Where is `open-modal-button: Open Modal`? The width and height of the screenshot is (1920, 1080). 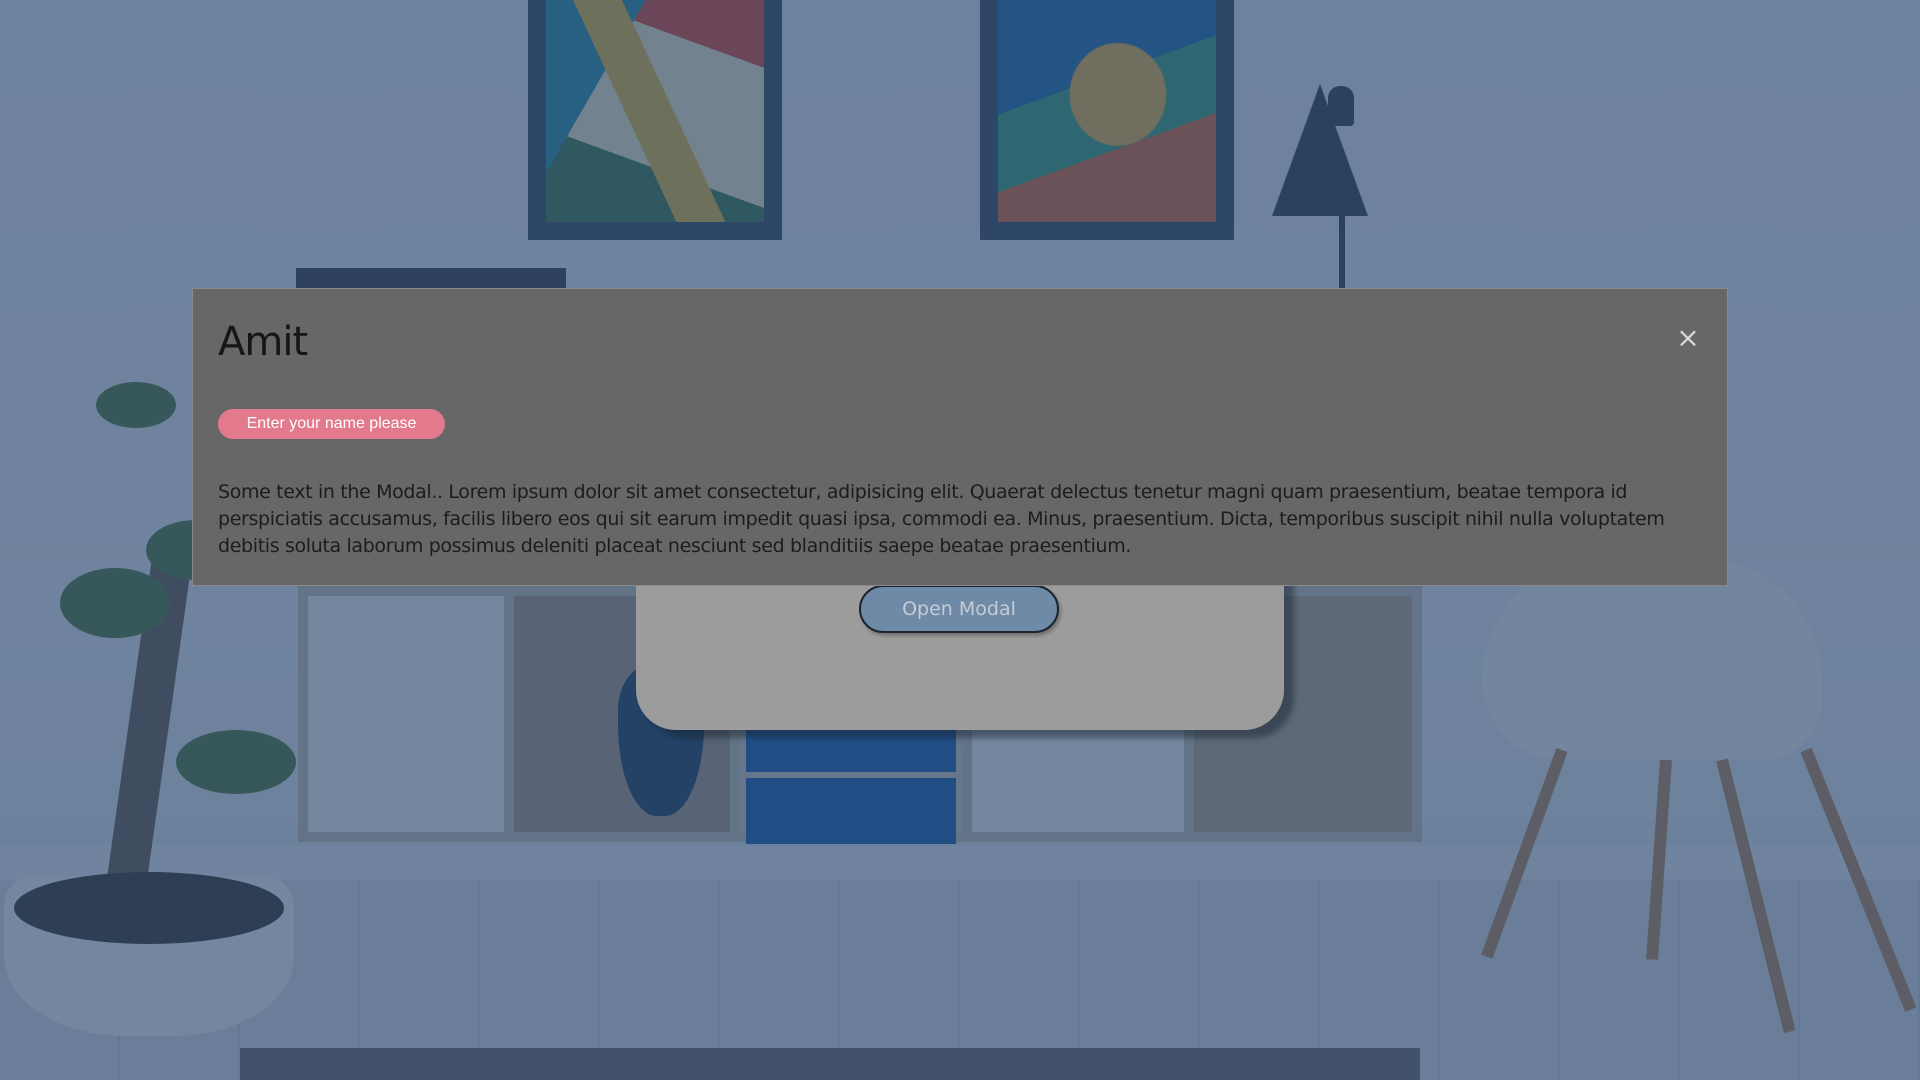 open-modal-button: Open Modal is located at coordinates (959, 609).